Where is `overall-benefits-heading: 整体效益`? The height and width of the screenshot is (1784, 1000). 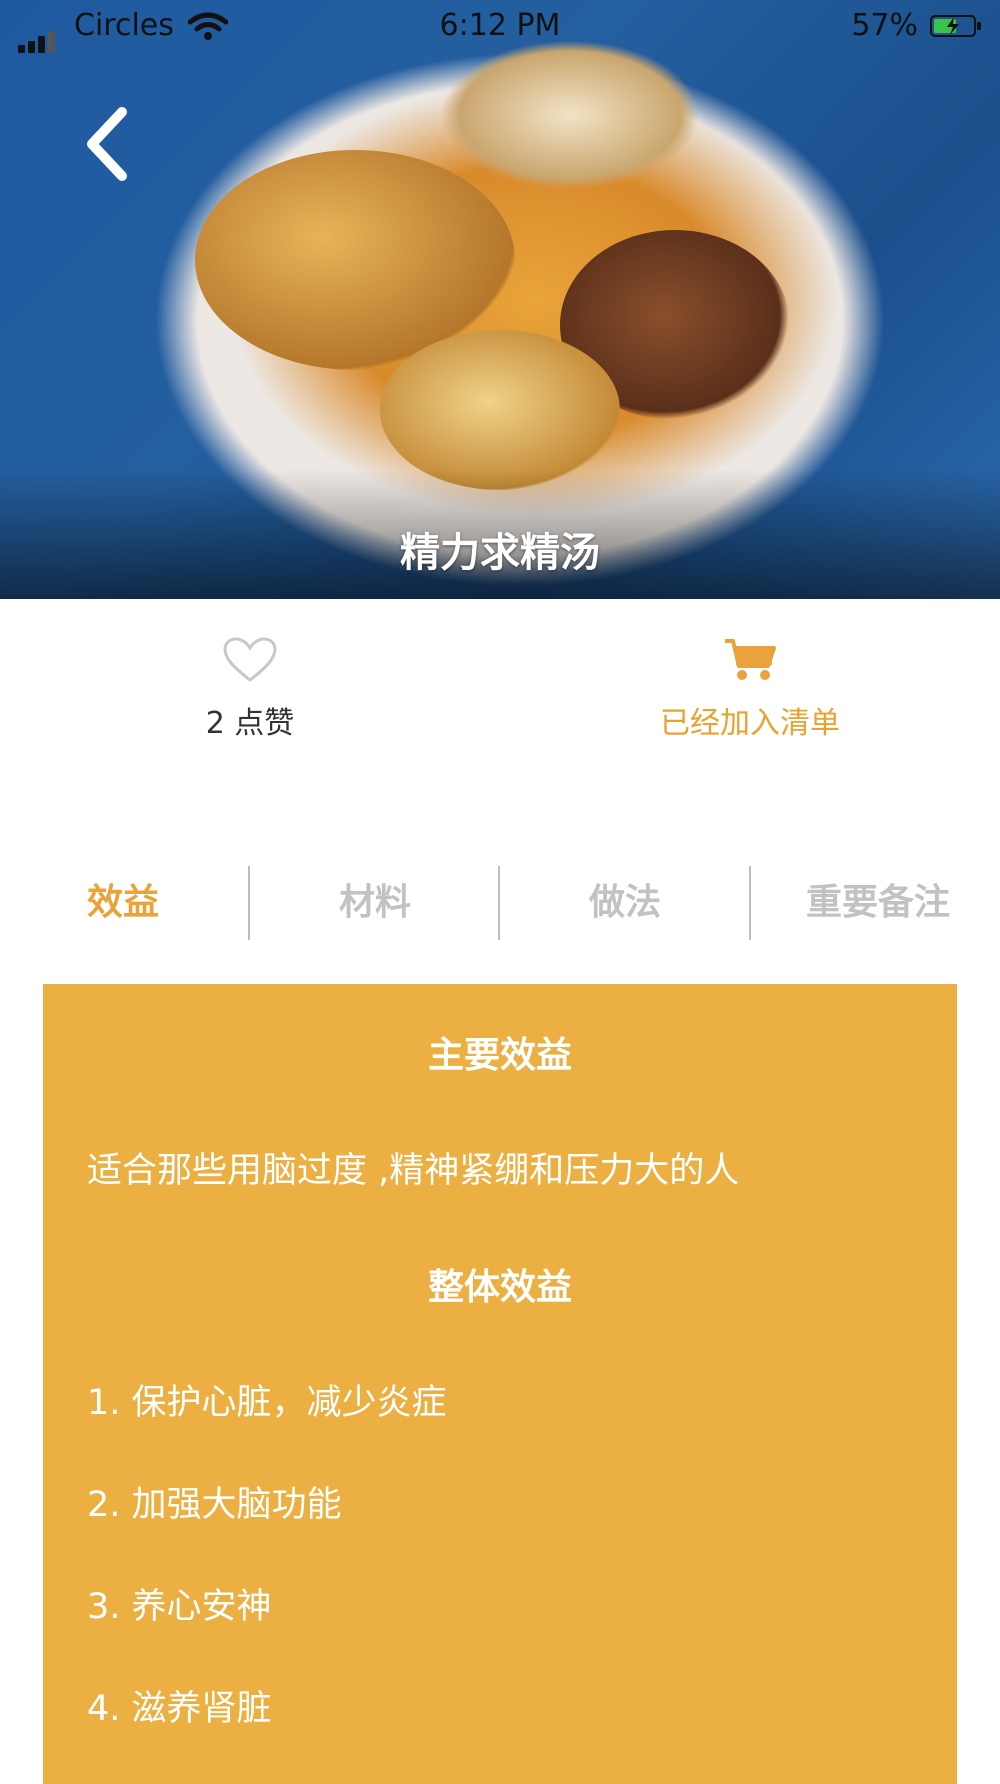 overall-benefits-heading: 整体效益 is located at coordinates (499, 1287).